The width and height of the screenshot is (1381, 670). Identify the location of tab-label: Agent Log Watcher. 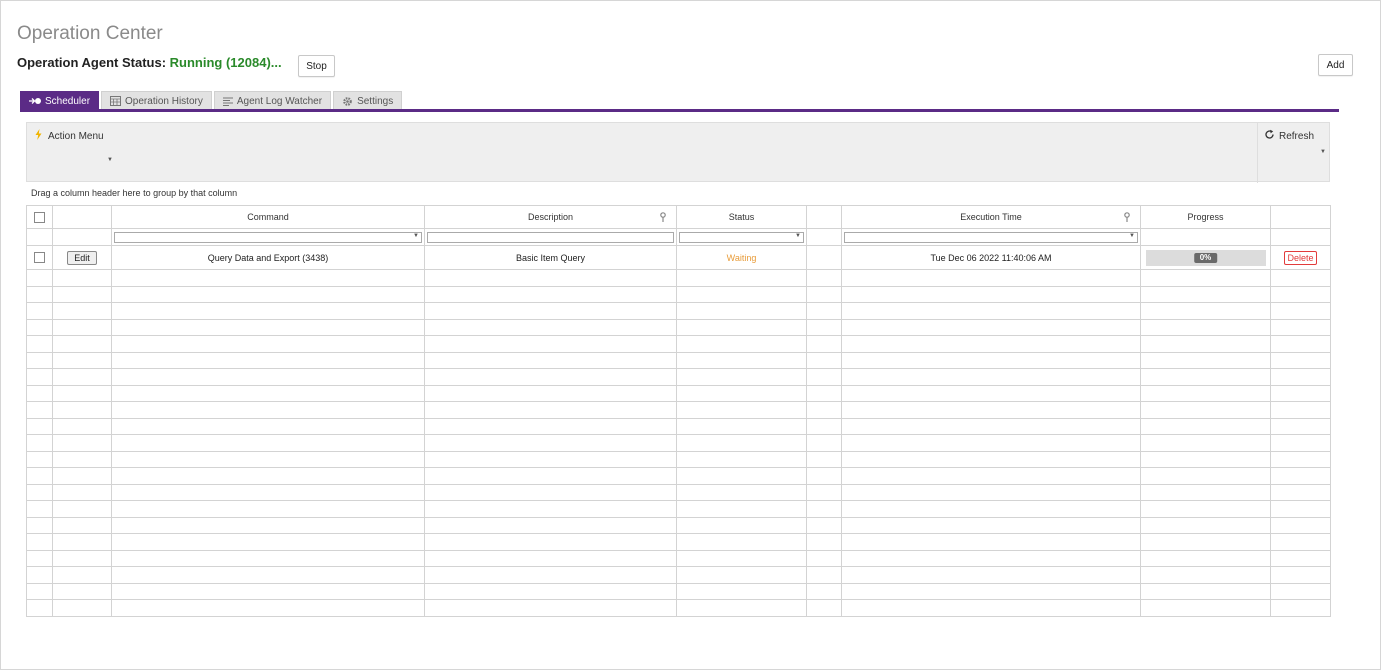
(279, 101).